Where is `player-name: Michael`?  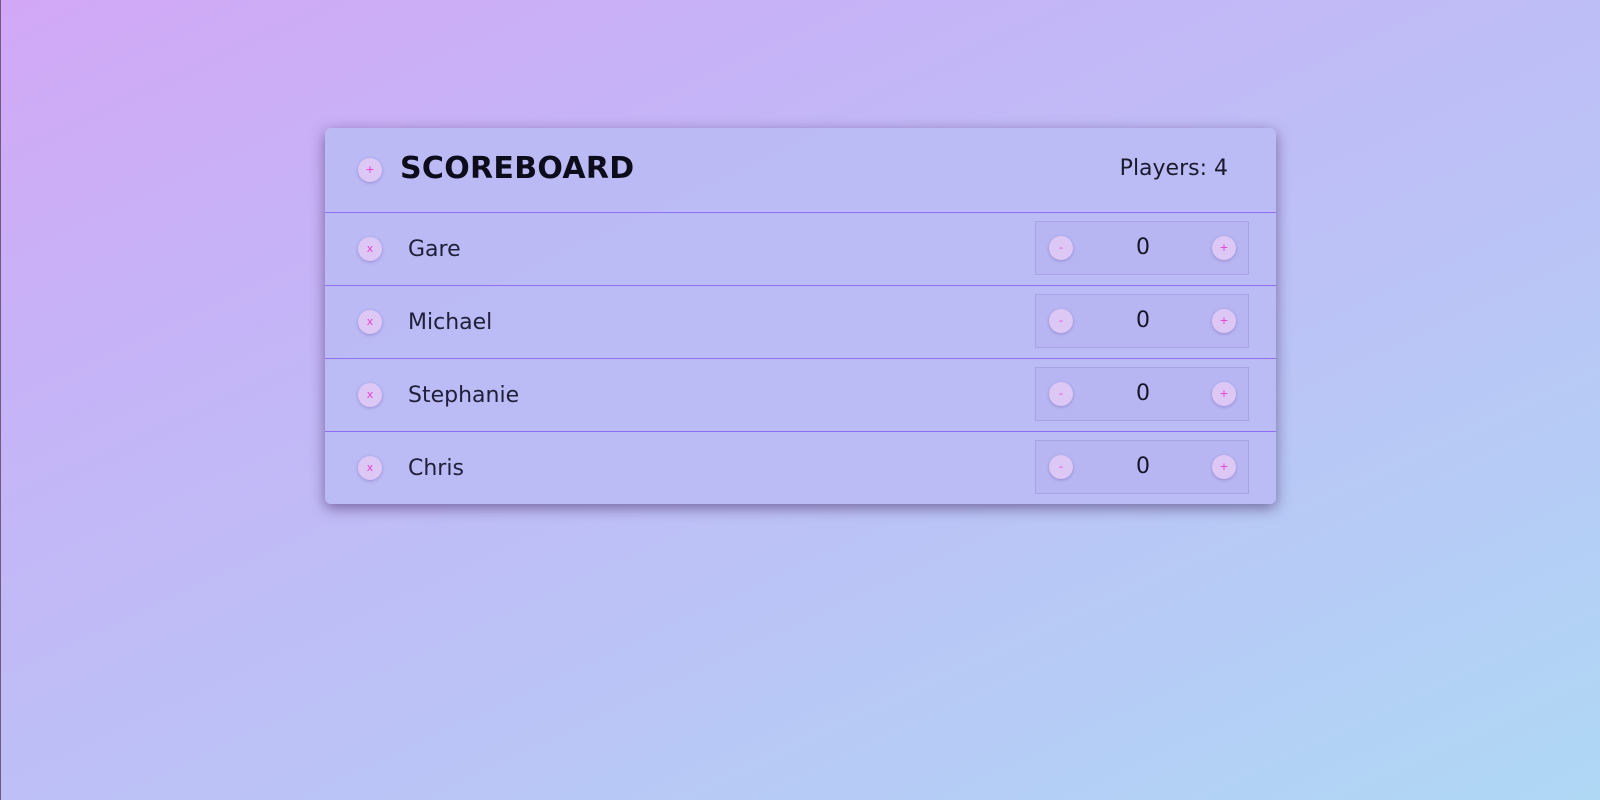 player-name: Michael is located at coordinates (450, 322).